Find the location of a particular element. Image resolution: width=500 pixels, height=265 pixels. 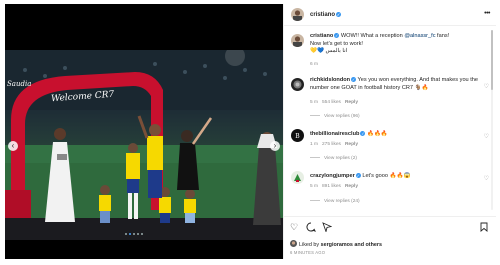

caption-username: cristiano is located at coordinates (321, 36).